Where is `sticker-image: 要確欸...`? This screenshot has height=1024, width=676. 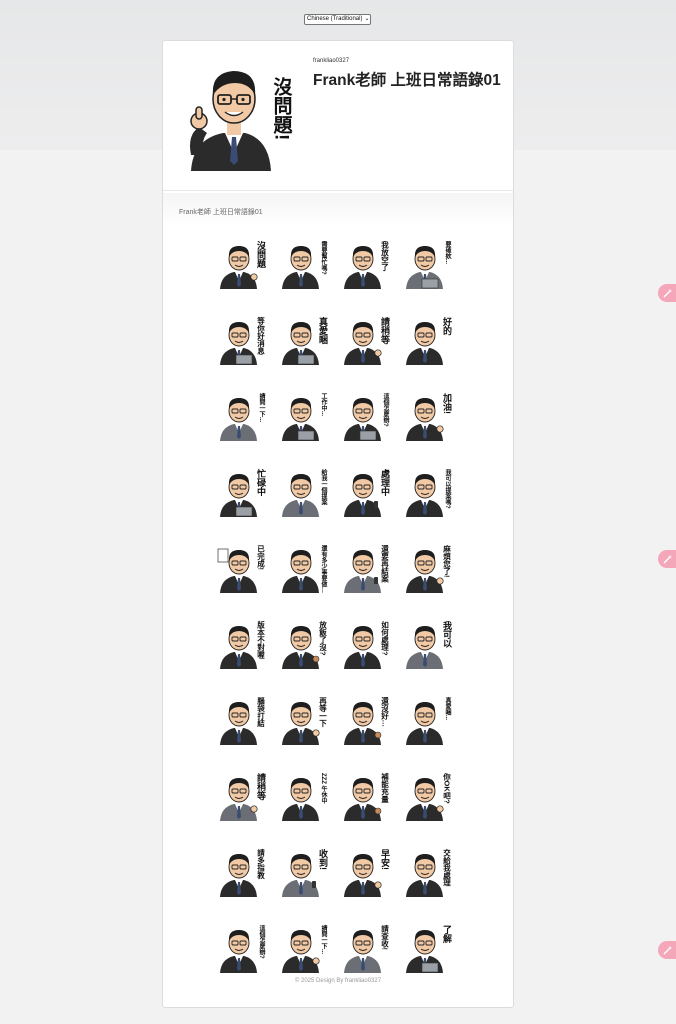
sticker-image: 要確欸... is located at coordinates (428, 264).